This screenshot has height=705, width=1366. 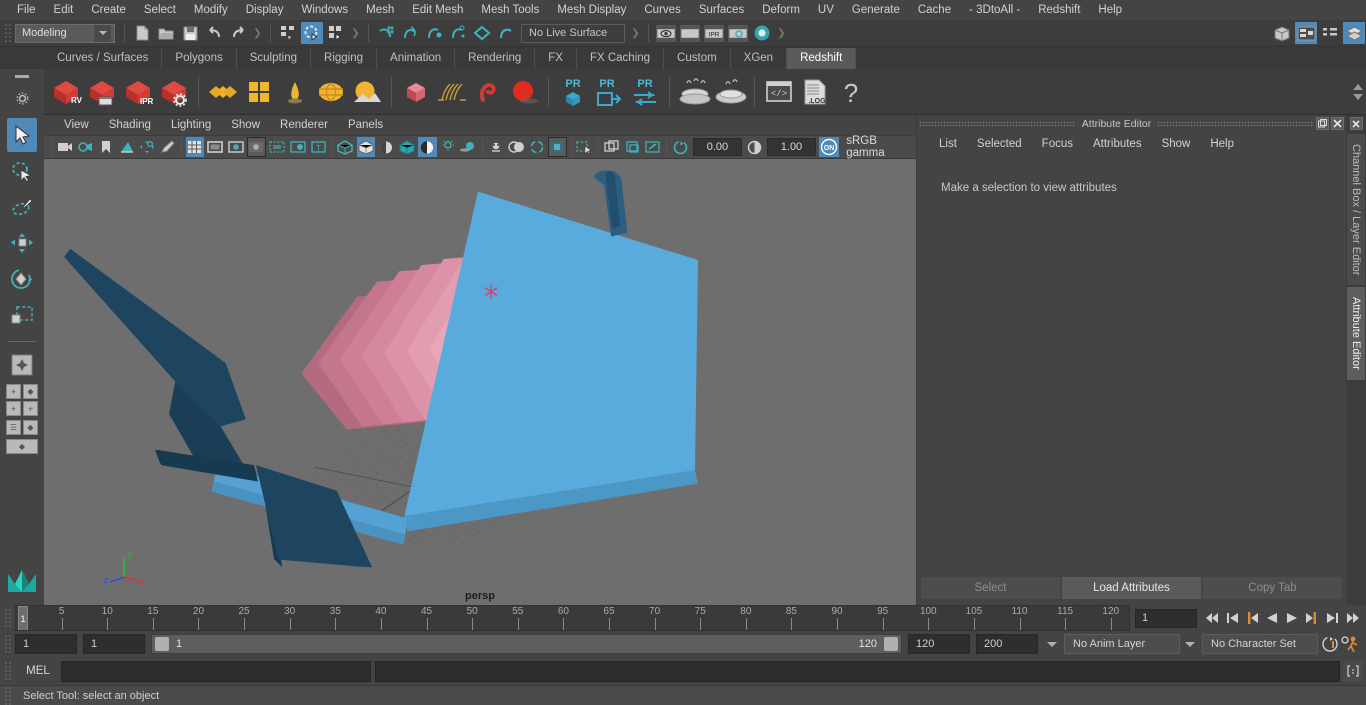 I want to click on color-management-toggle-icon: ON, so click(x=829, y=147).